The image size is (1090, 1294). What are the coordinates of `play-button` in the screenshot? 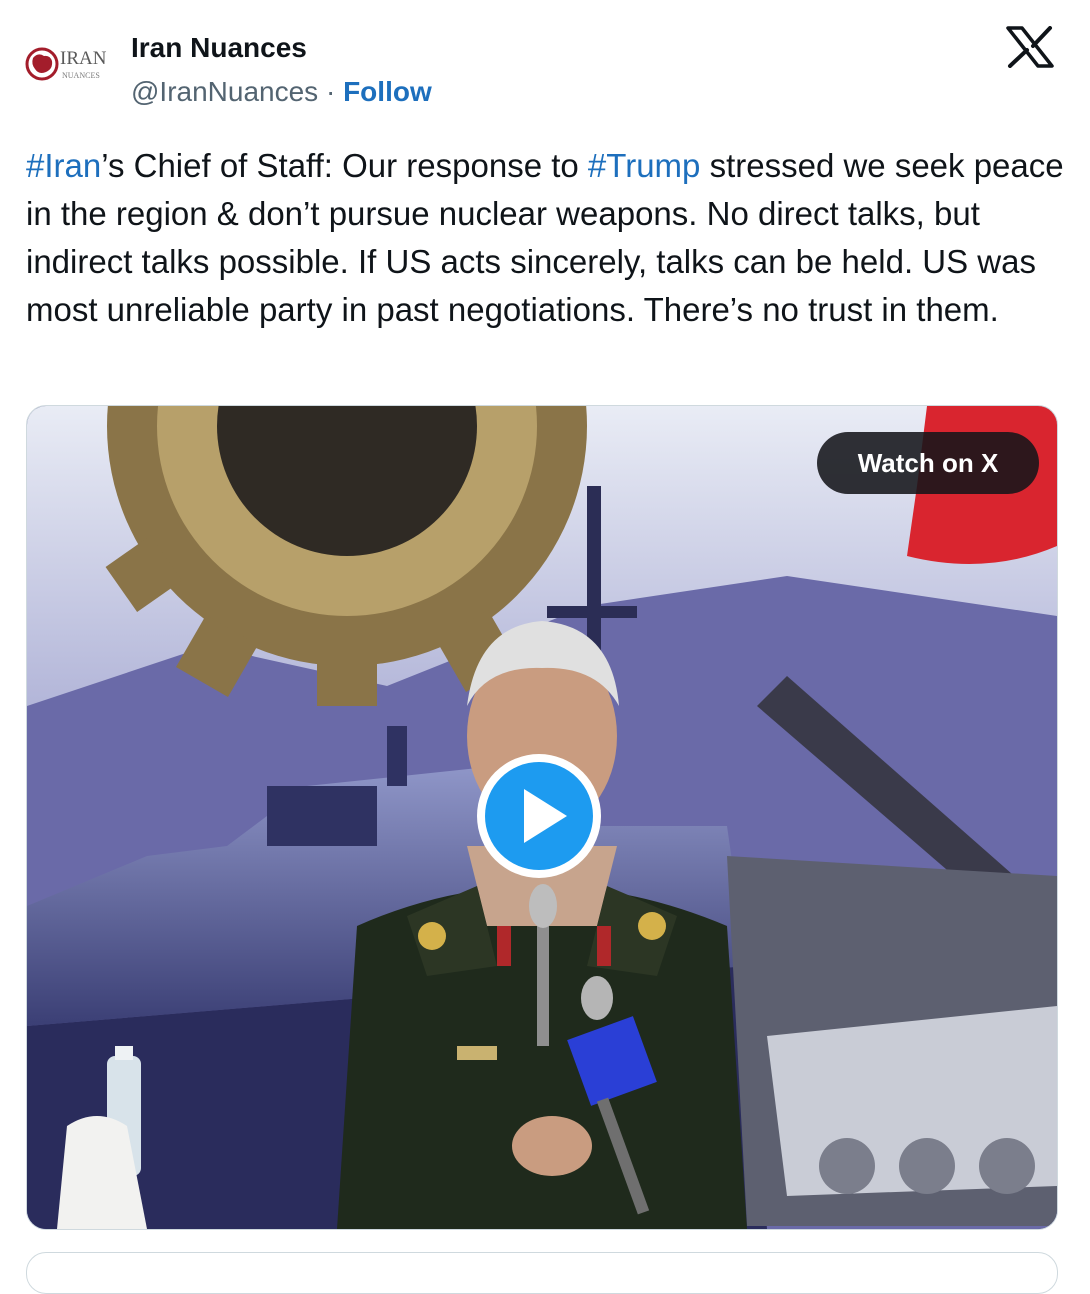 It's located at (539, 816).